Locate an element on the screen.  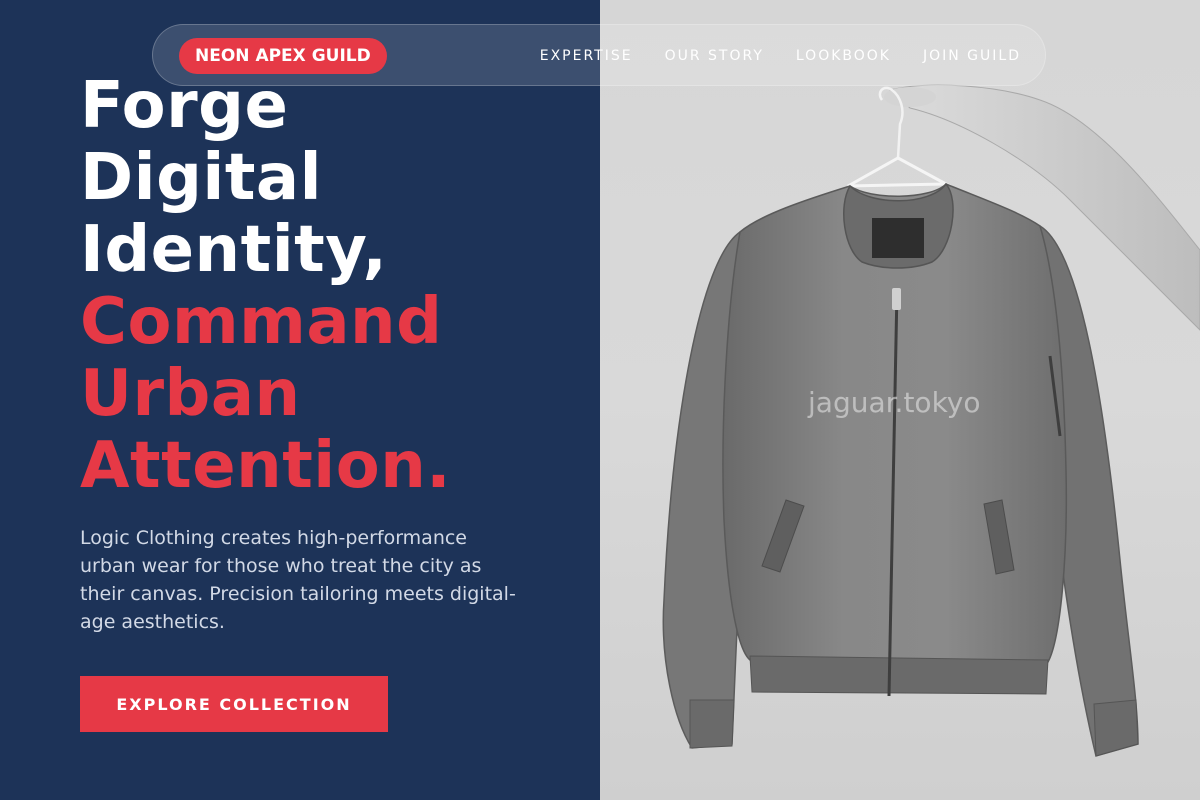
nav-links: EXPERTISE OUR STORY LOOKBOOK JOIN GUILD is located at coordinates (780, 56).